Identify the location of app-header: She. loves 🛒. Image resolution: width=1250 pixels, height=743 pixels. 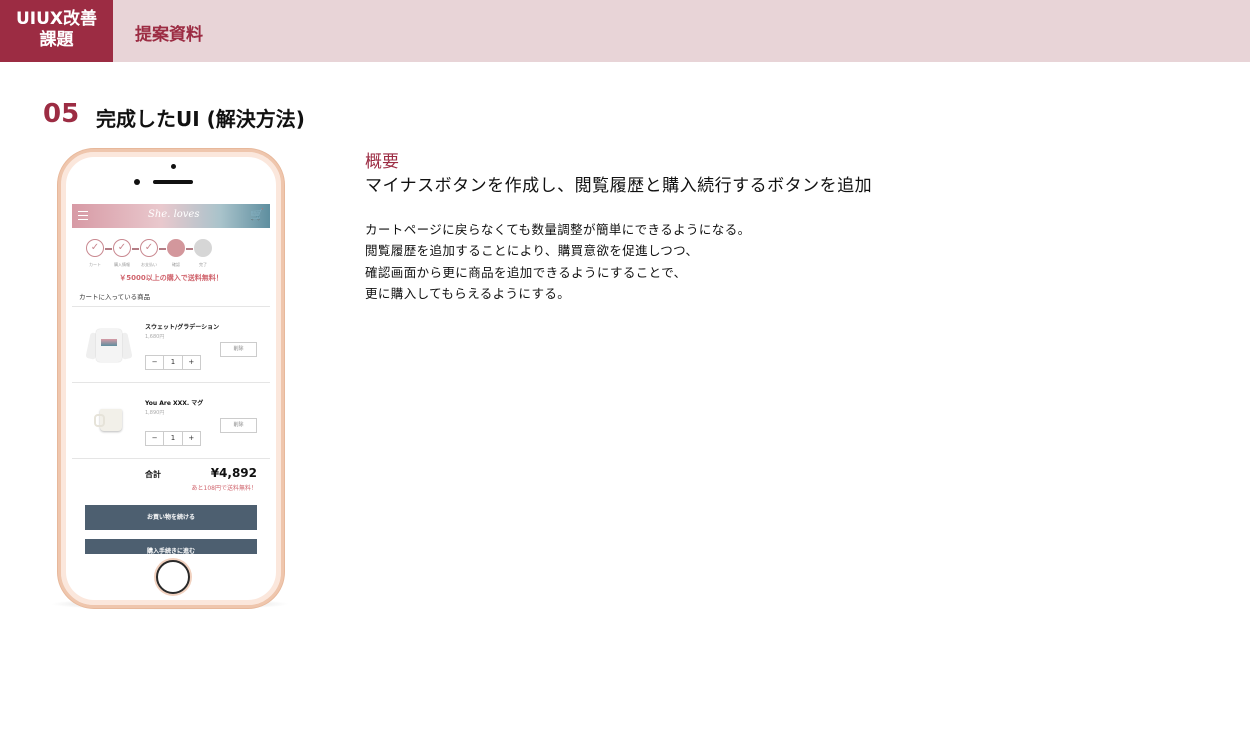
(171, 216).